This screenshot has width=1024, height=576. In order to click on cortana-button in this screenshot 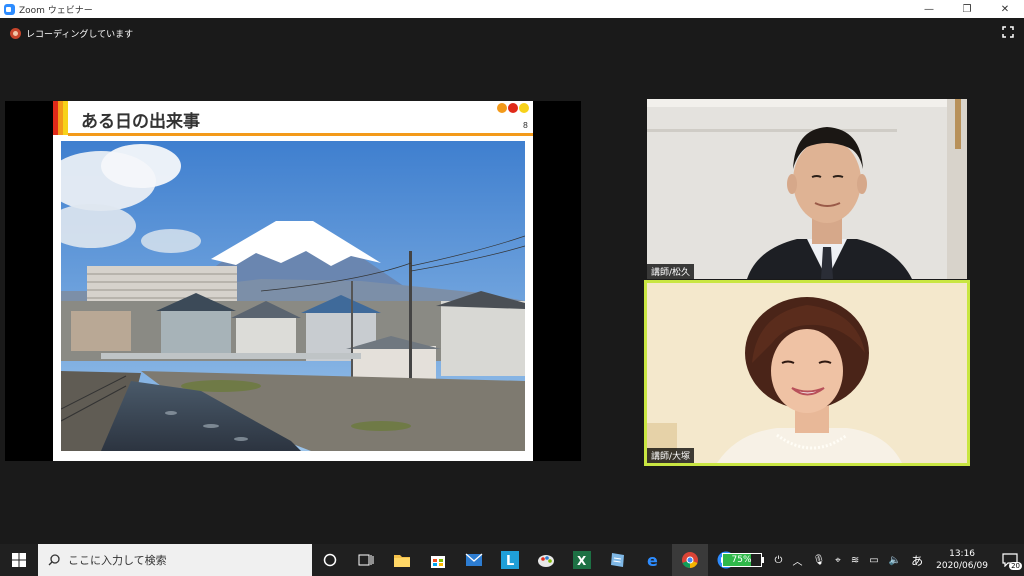, I will do `click(330, 560)`.